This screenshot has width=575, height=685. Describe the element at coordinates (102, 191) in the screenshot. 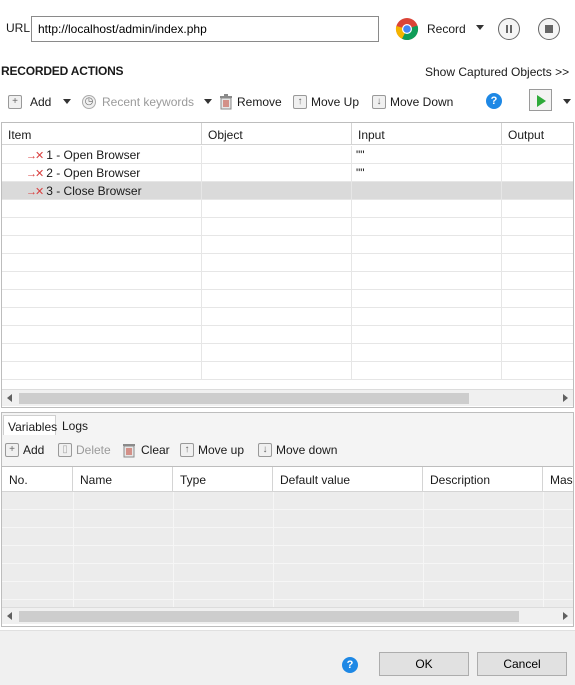

I see `item-cell: →✕ 3 - Close Browser` at that location.